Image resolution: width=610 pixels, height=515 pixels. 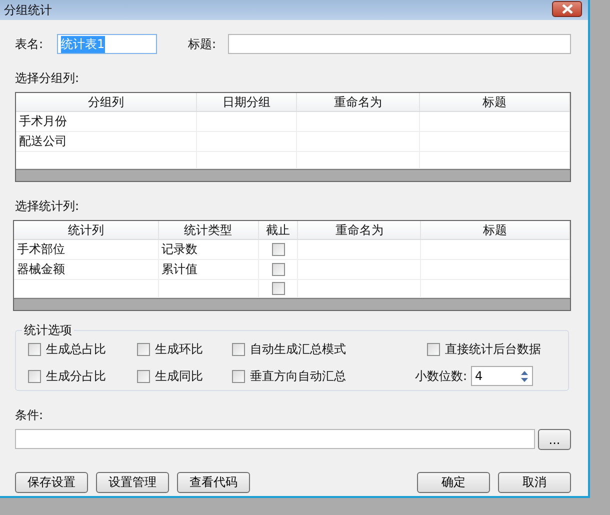 What do you see at coordinates (493, 349) in the screenshot?
I see `checkbox-label: 直接统计后台数据` at bounding box center [493, 349].